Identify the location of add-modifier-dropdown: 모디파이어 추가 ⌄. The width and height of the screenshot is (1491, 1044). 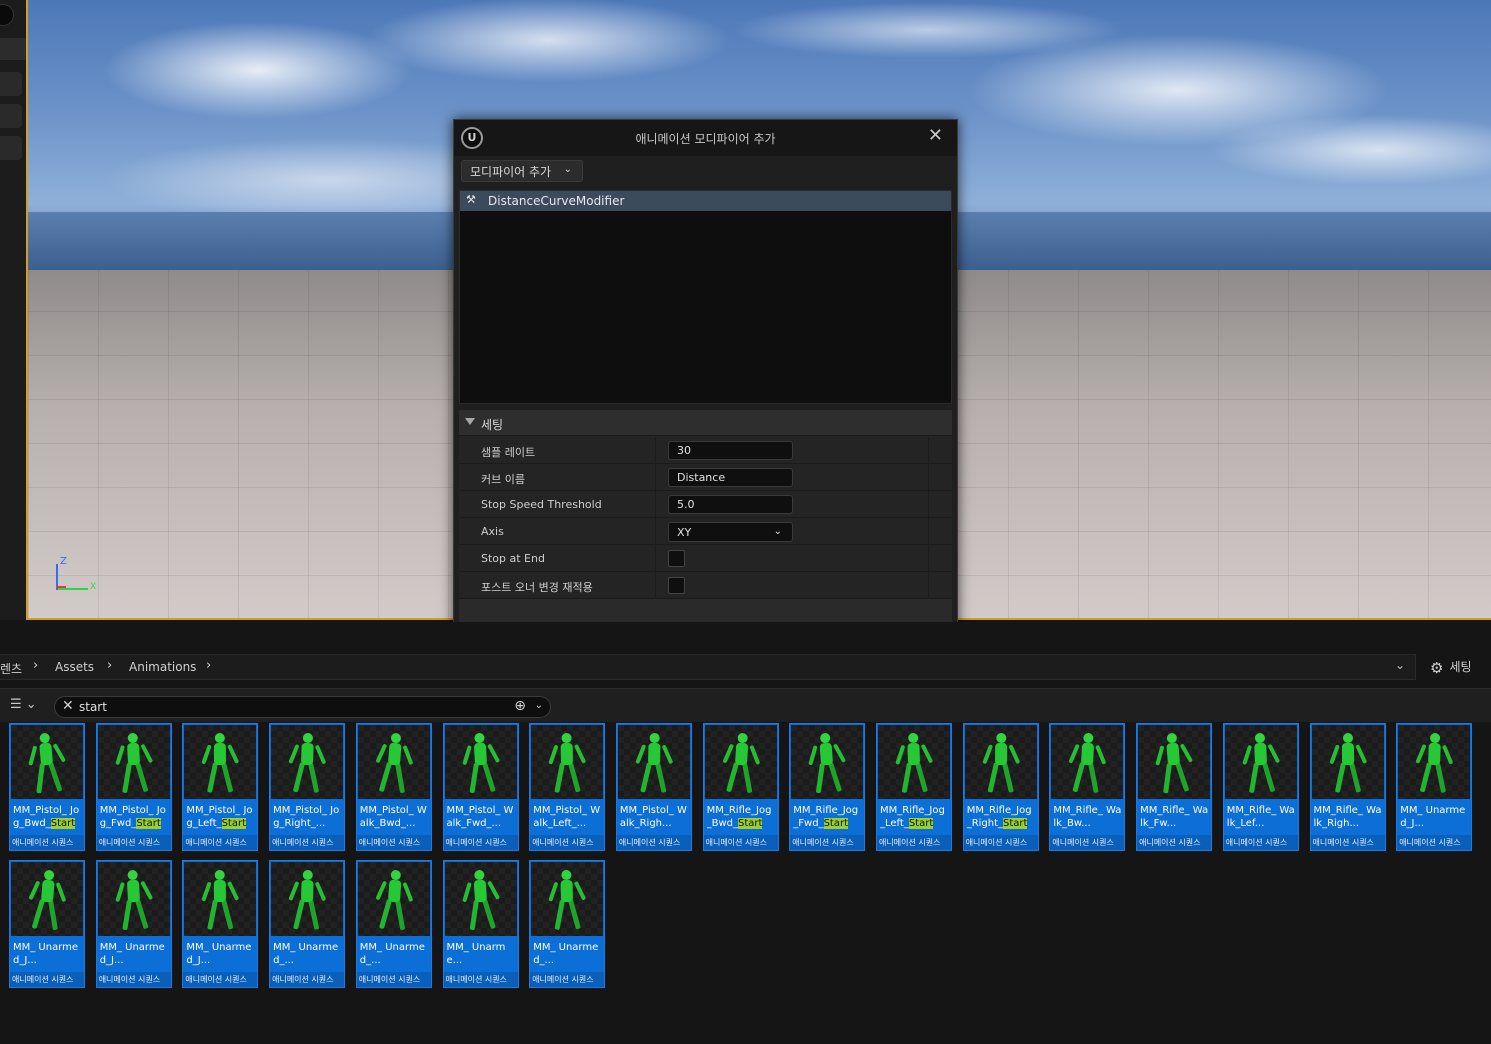
(522, 171).